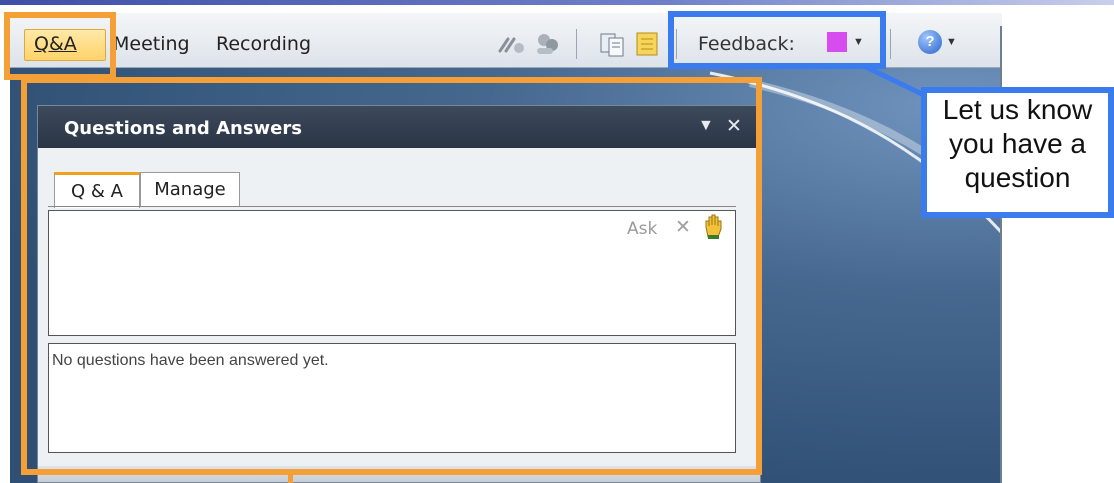 This screenshot has height=483, width=1114. Describe the element at coordinates (930, 42) in the screenshot. I see `help-icon: ?` at that location.